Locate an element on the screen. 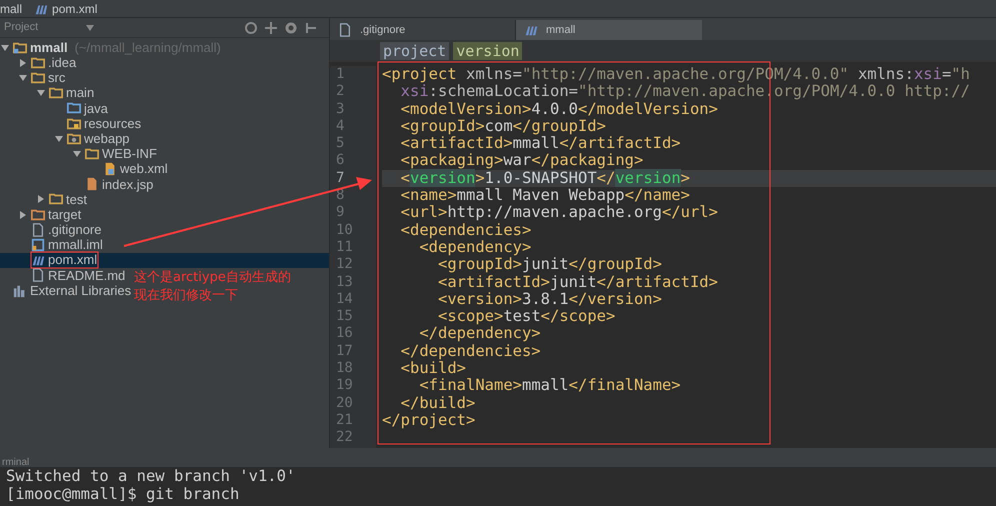 The width and height of the screenshot is (996, 506). terminal-title: rminal is located at coordinates (15, 462).